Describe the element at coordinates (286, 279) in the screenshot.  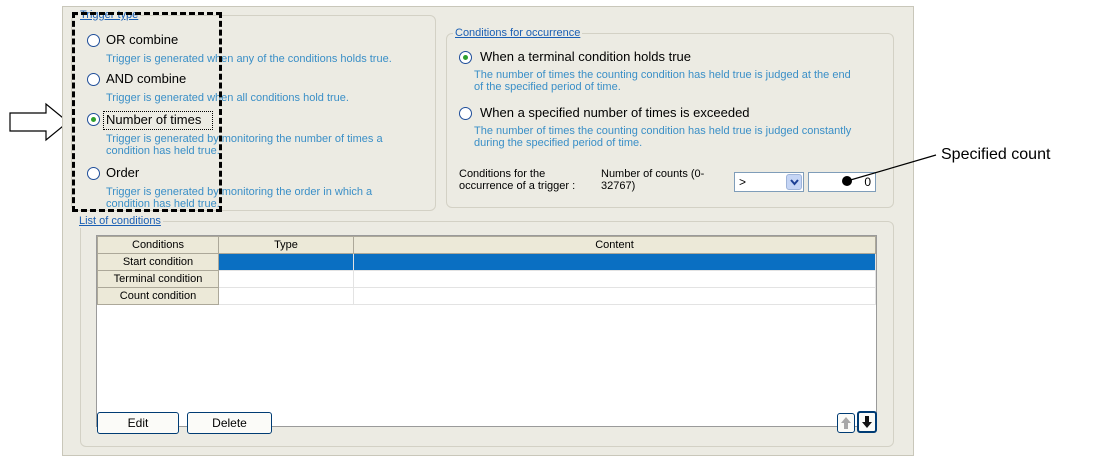
I see `terminal-type-cell` at that location.